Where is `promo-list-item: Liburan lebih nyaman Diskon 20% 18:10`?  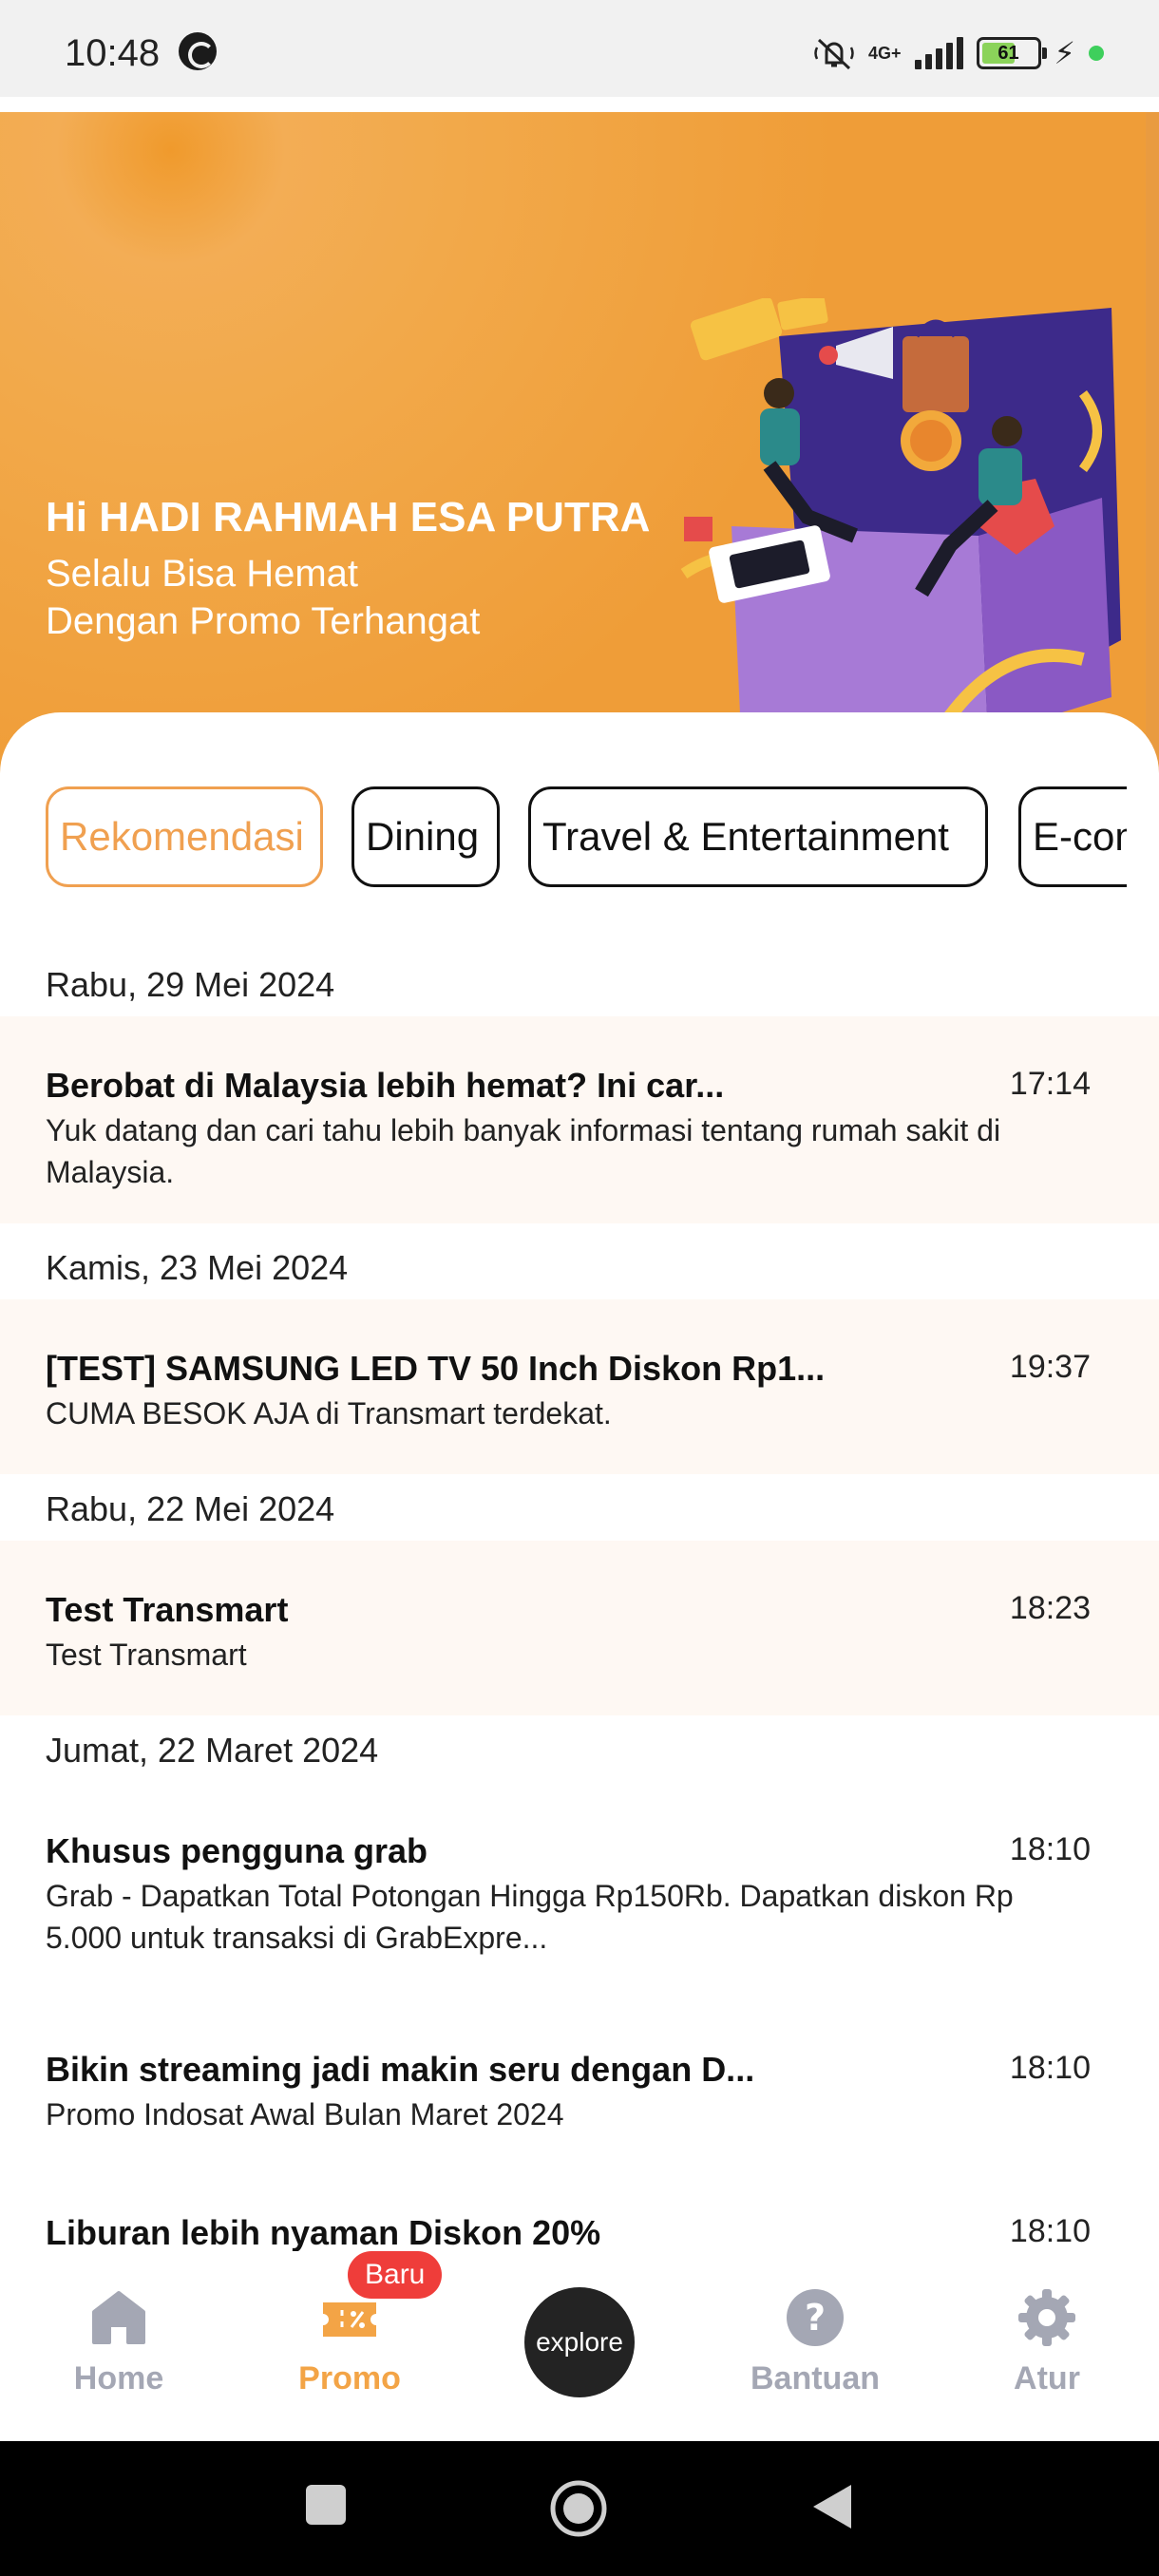 promo-list-item: Liburan lebih nyaman Diskon 20% 18:10 is located at coordinates (579, 2213).